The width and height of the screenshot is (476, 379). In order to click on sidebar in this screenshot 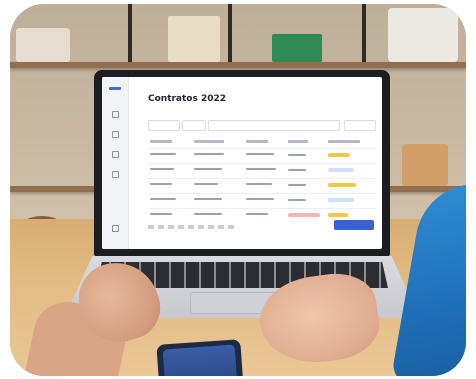, I will do `click(115, 163)`.